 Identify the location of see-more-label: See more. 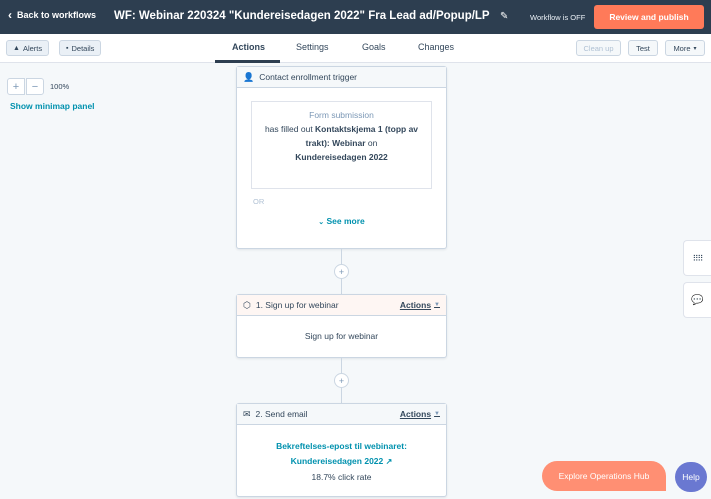
(345, 221).